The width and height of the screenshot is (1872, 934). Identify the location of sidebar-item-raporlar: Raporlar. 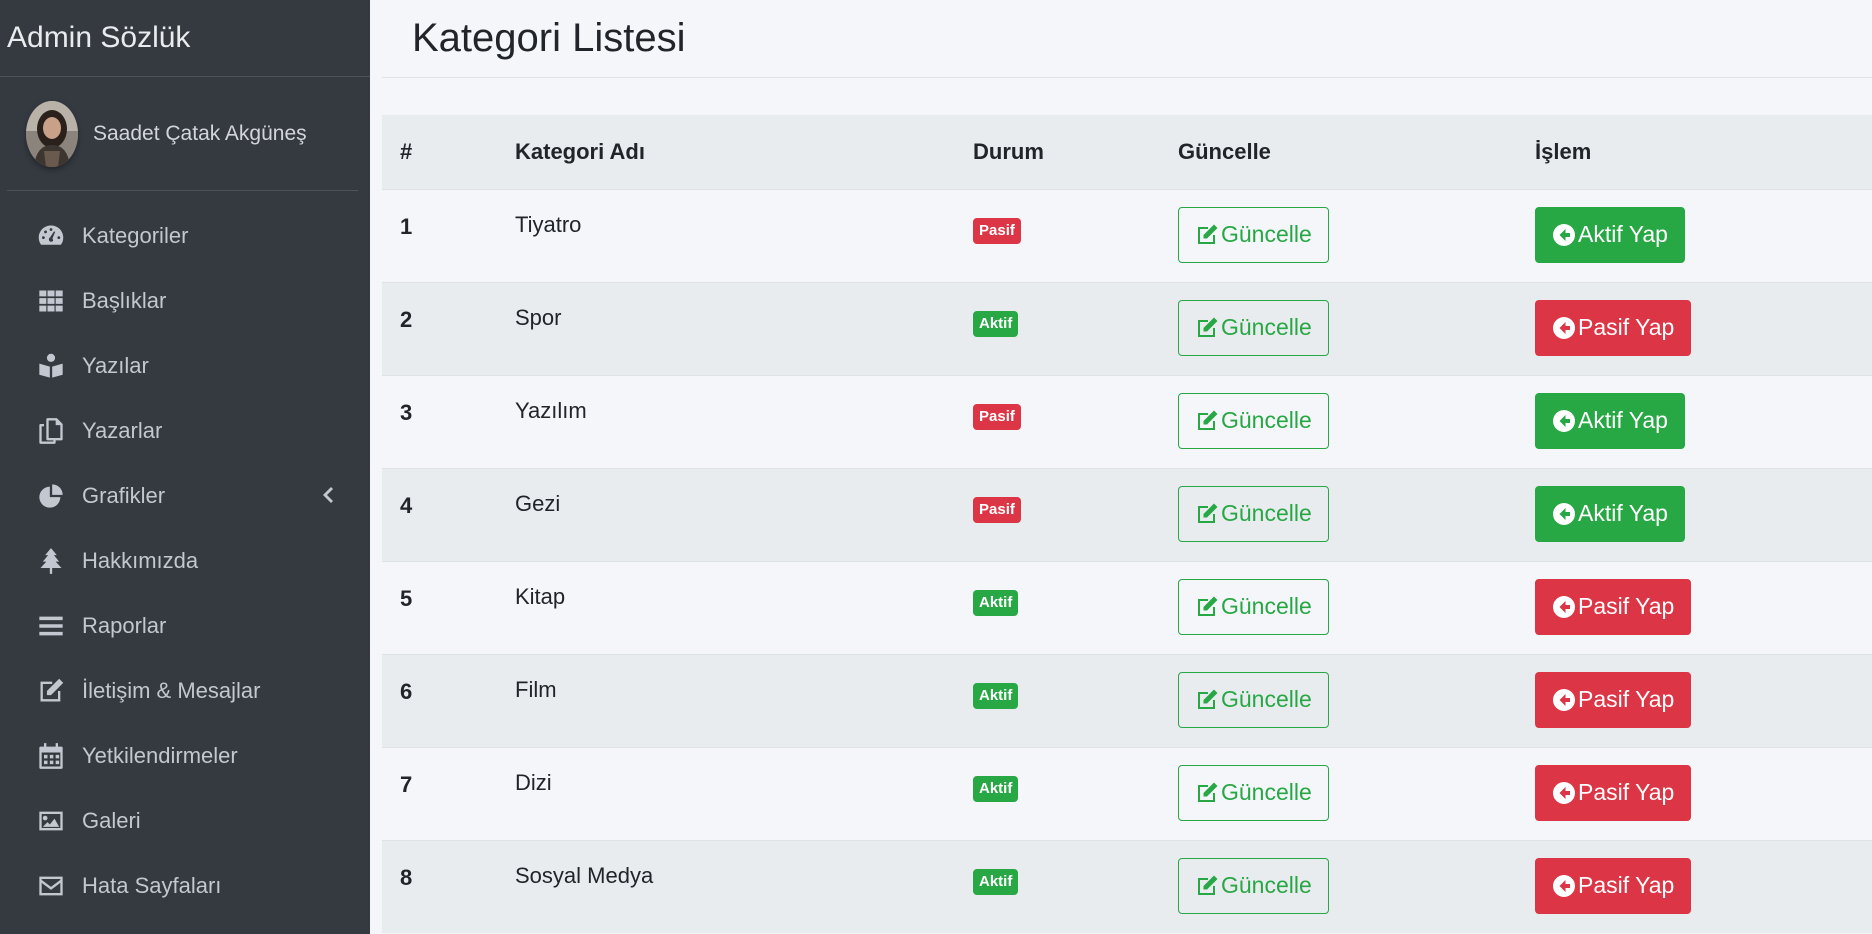
(185, 625).